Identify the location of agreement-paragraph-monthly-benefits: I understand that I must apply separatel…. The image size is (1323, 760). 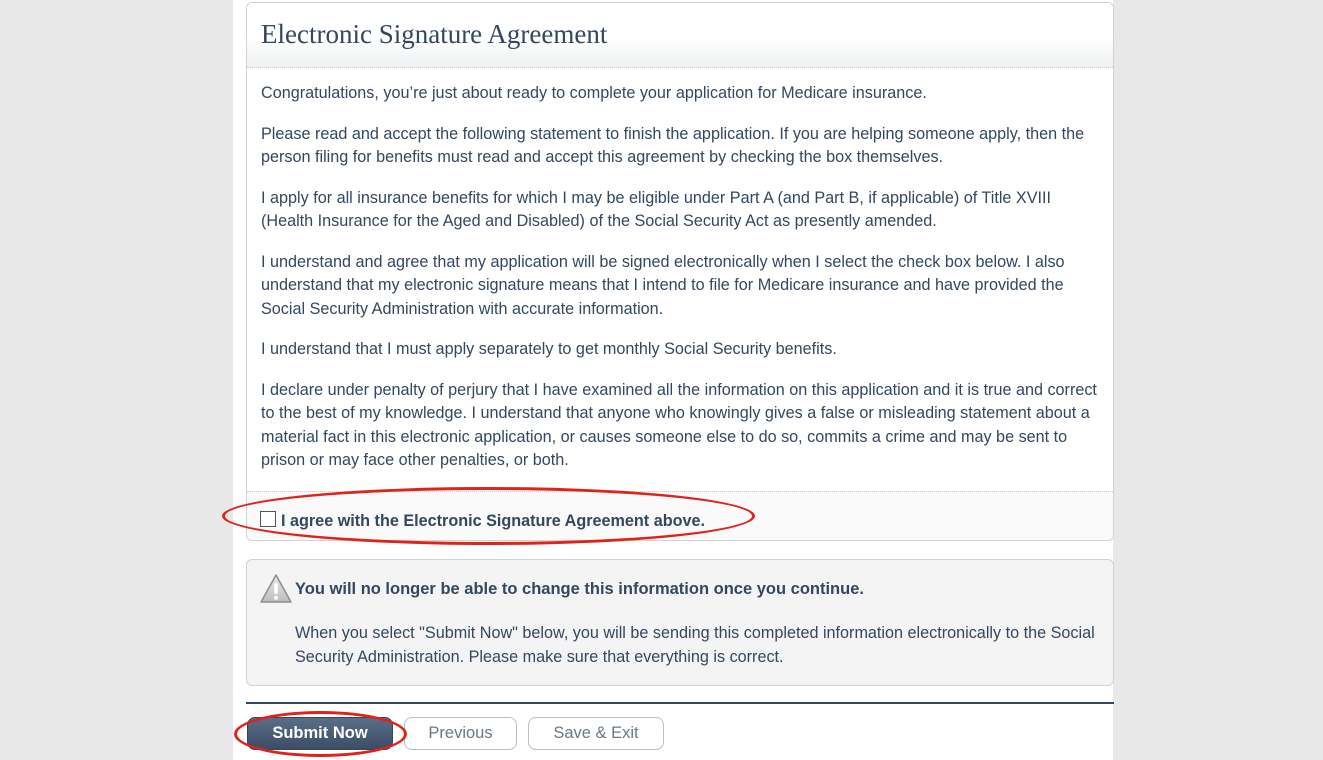
(549, 349).